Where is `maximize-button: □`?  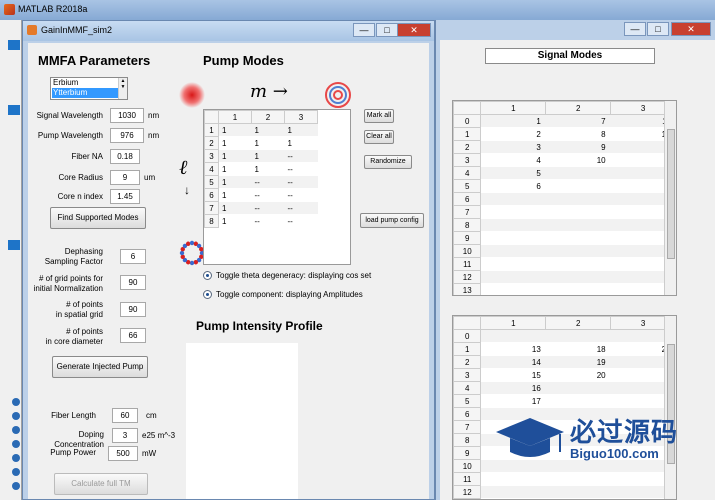 maximize-button: □ is located at coordinates (658, 29).